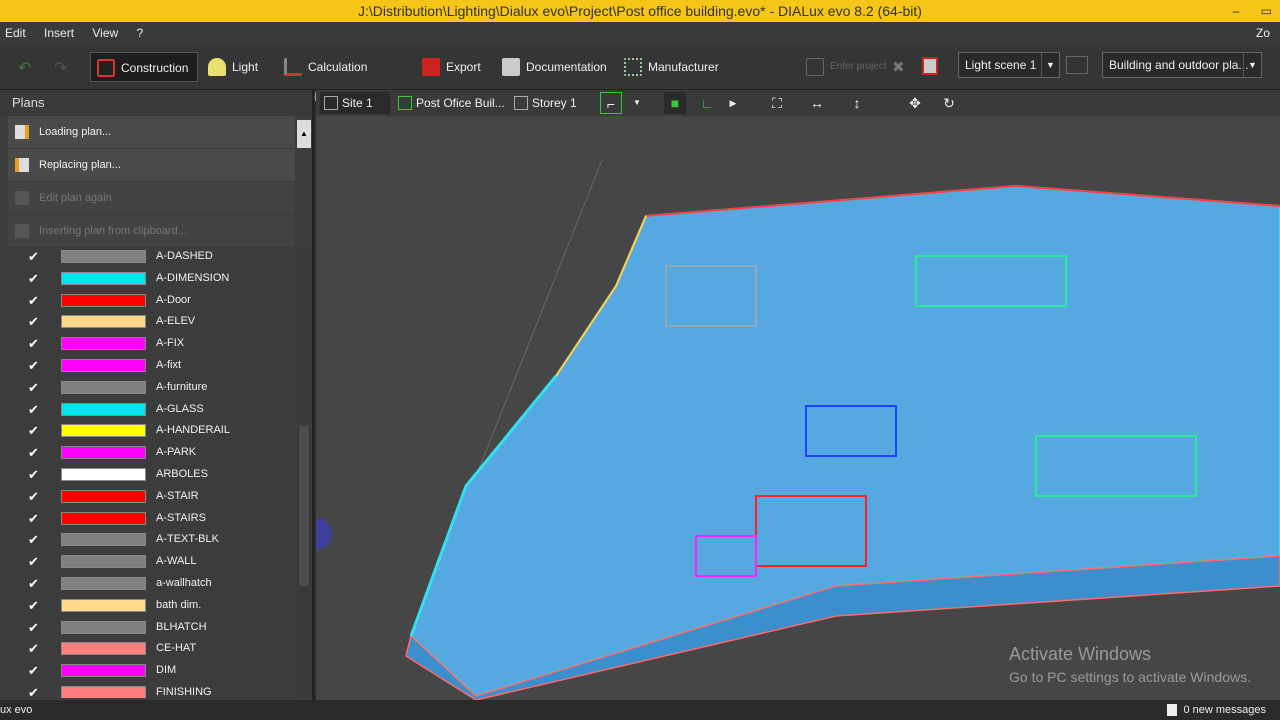  I want to click on menu-help: ?, so click(140, 33).